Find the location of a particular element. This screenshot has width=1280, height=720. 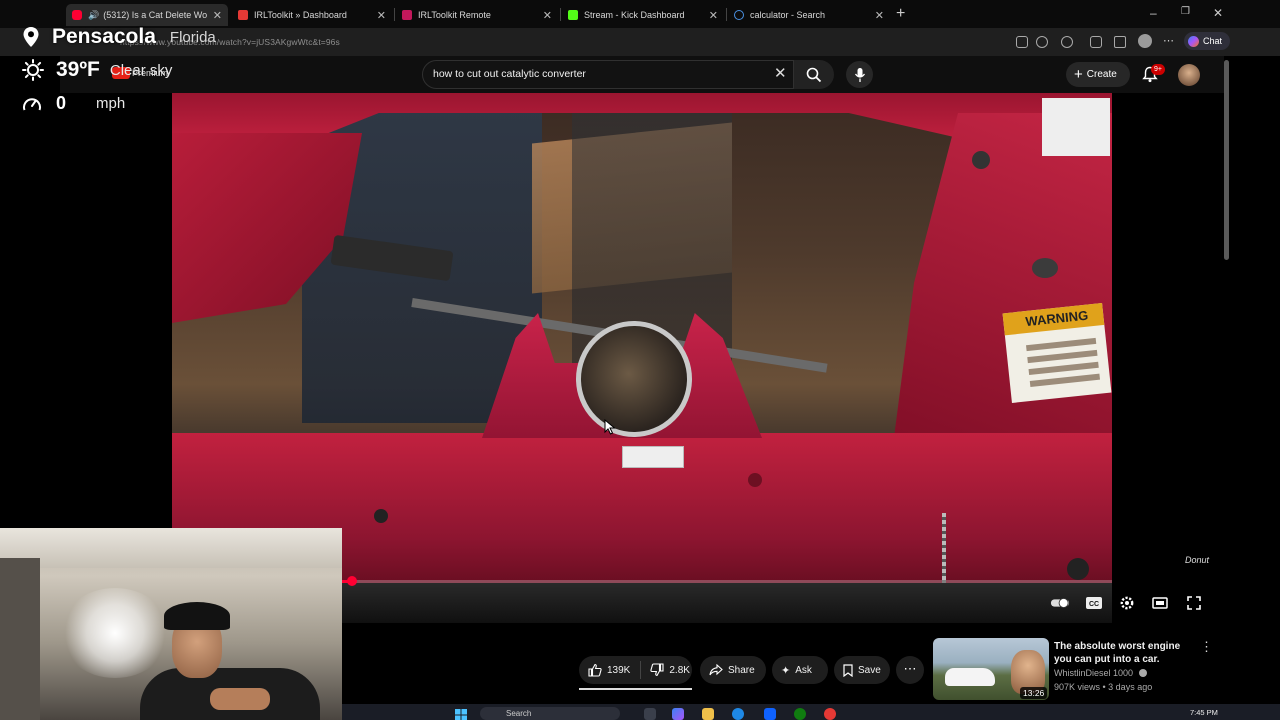

tab-actions-icon is located at coordinates (1022, 42).